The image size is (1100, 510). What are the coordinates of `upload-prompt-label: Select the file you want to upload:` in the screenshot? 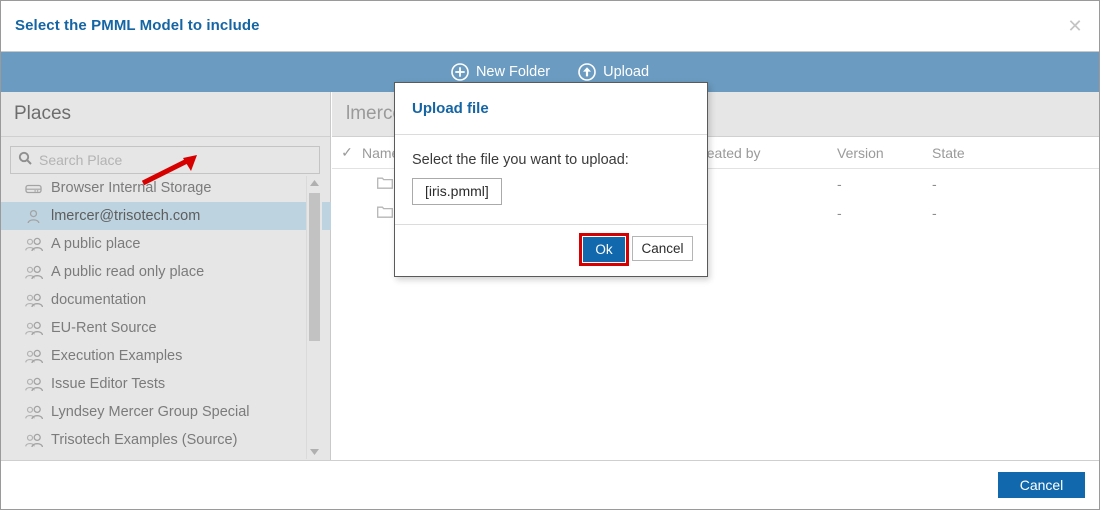 It's located at (520, 160).